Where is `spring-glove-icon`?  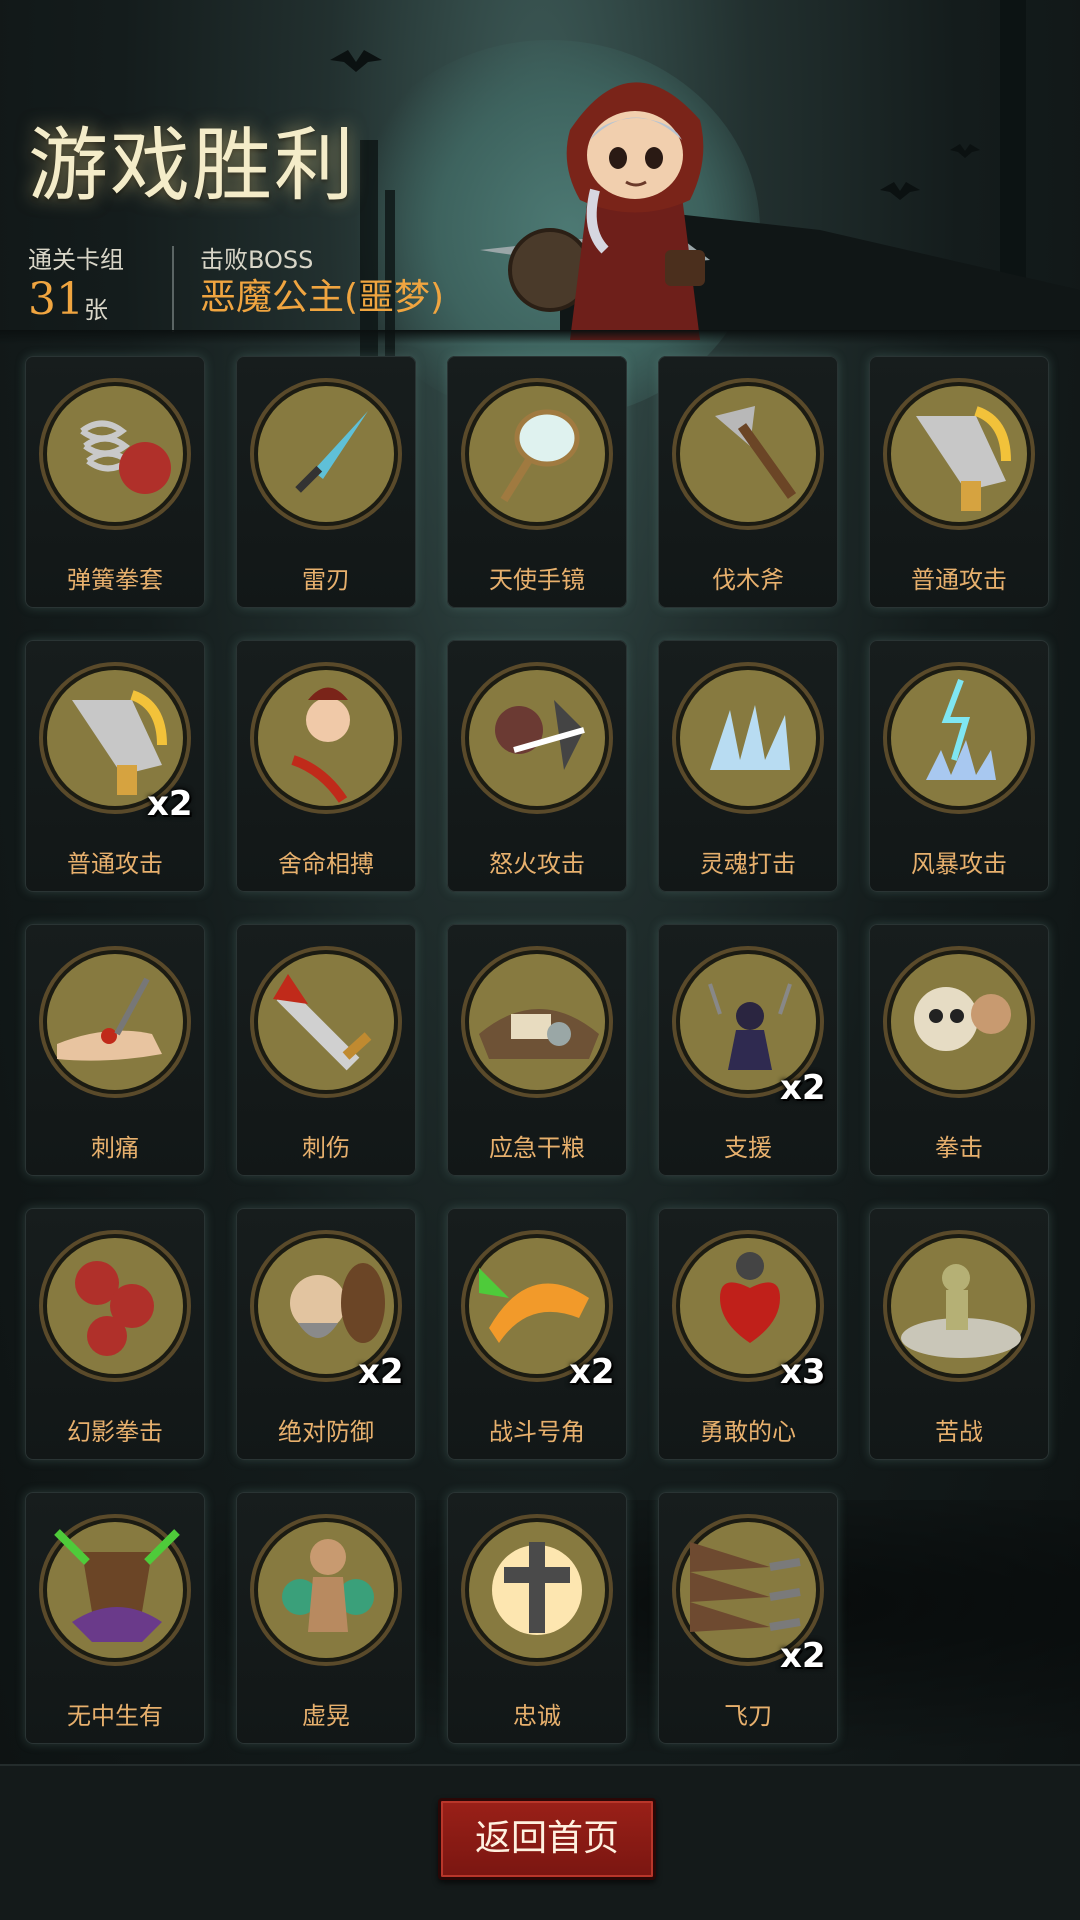
spring-glove-icon is located at coordinates (115, 454).